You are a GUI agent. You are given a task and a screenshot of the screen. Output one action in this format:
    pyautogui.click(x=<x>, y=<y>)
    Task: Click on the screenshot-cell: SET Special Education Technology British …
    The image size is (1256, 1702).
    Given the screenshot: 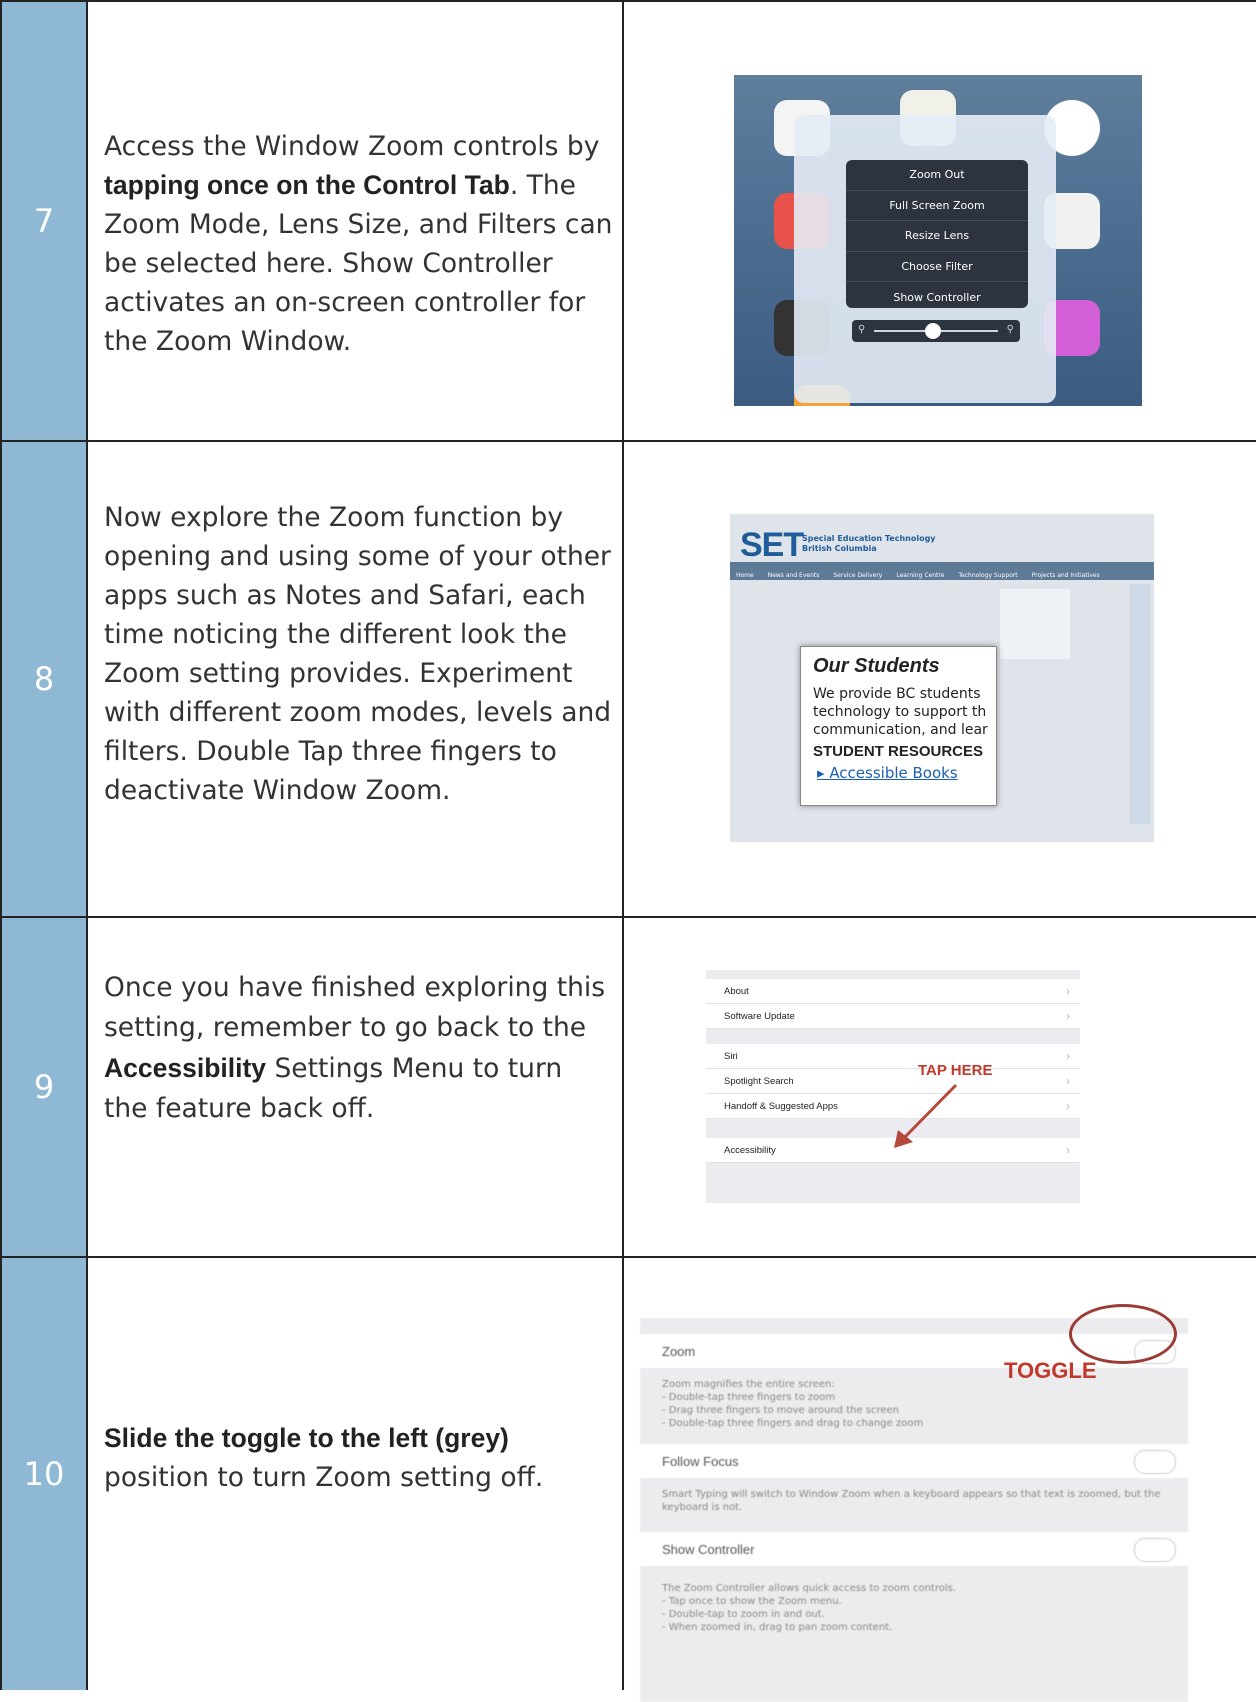 What is the action you would take?
    pyautogui.click(x=940, y=679)
    